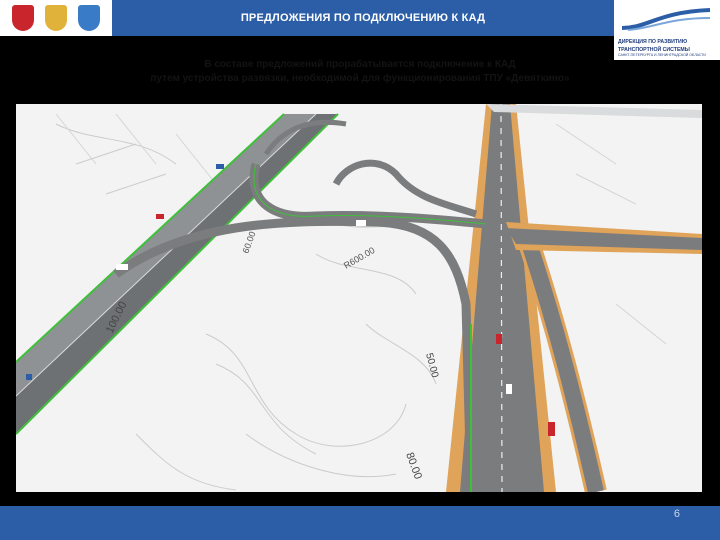  I want to click on russia-emblem-icon, so click(55, 18).